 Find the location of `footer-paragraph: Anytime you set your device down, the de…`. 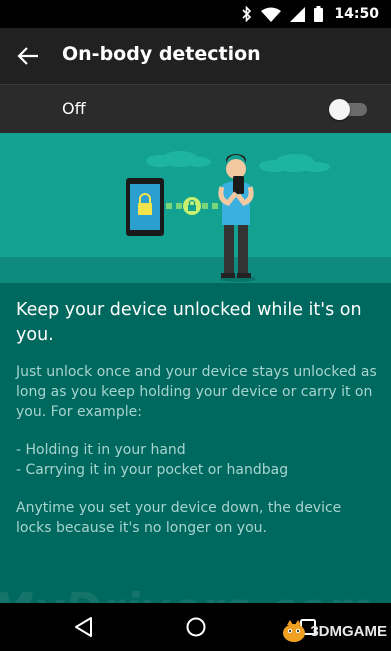

footer-paragraph: Anytime you set your device down, the de… is located at coordinates (179, 518).